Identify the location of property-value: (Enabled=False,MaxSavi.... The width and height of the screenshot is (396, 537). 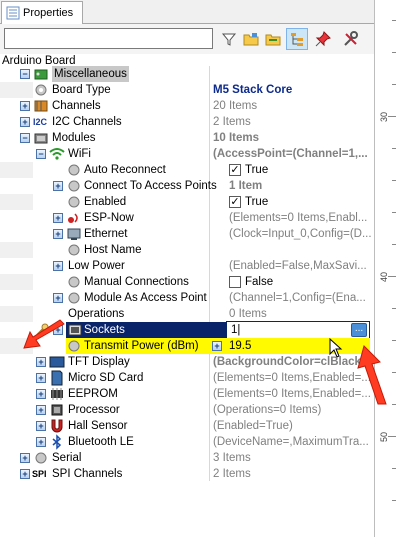
(300, 266).